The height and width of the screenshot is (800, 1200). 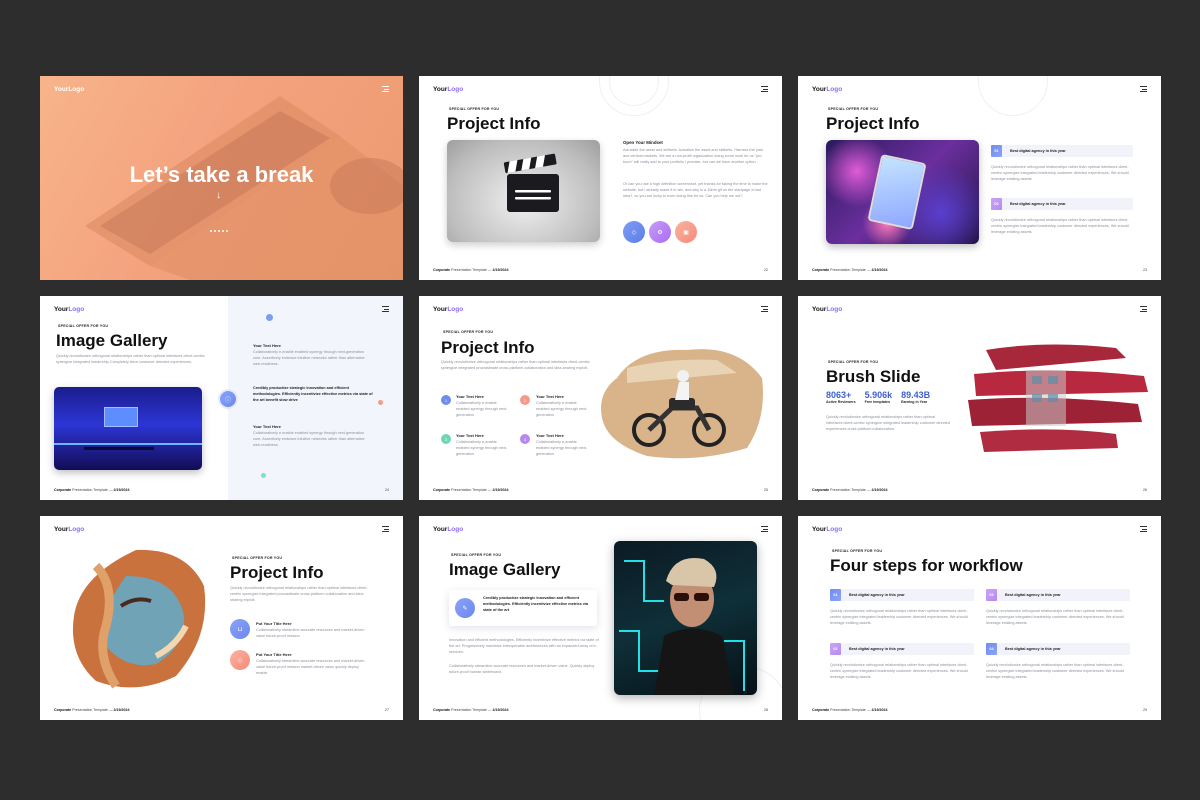 What do you see at coordinates (274, 623) in the screenshot?
I see `title-1: Put Your Title Here` at bounding box center [274, 623].